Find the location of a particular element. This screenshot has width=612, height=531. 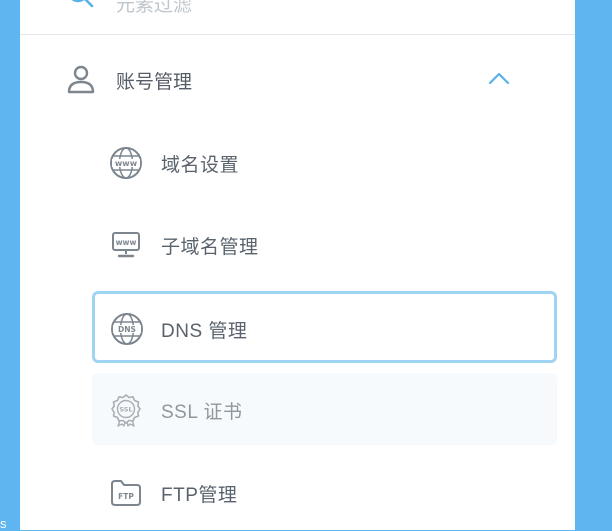

ftp-folder-icon: FTP is located at coordinates (126, 493).